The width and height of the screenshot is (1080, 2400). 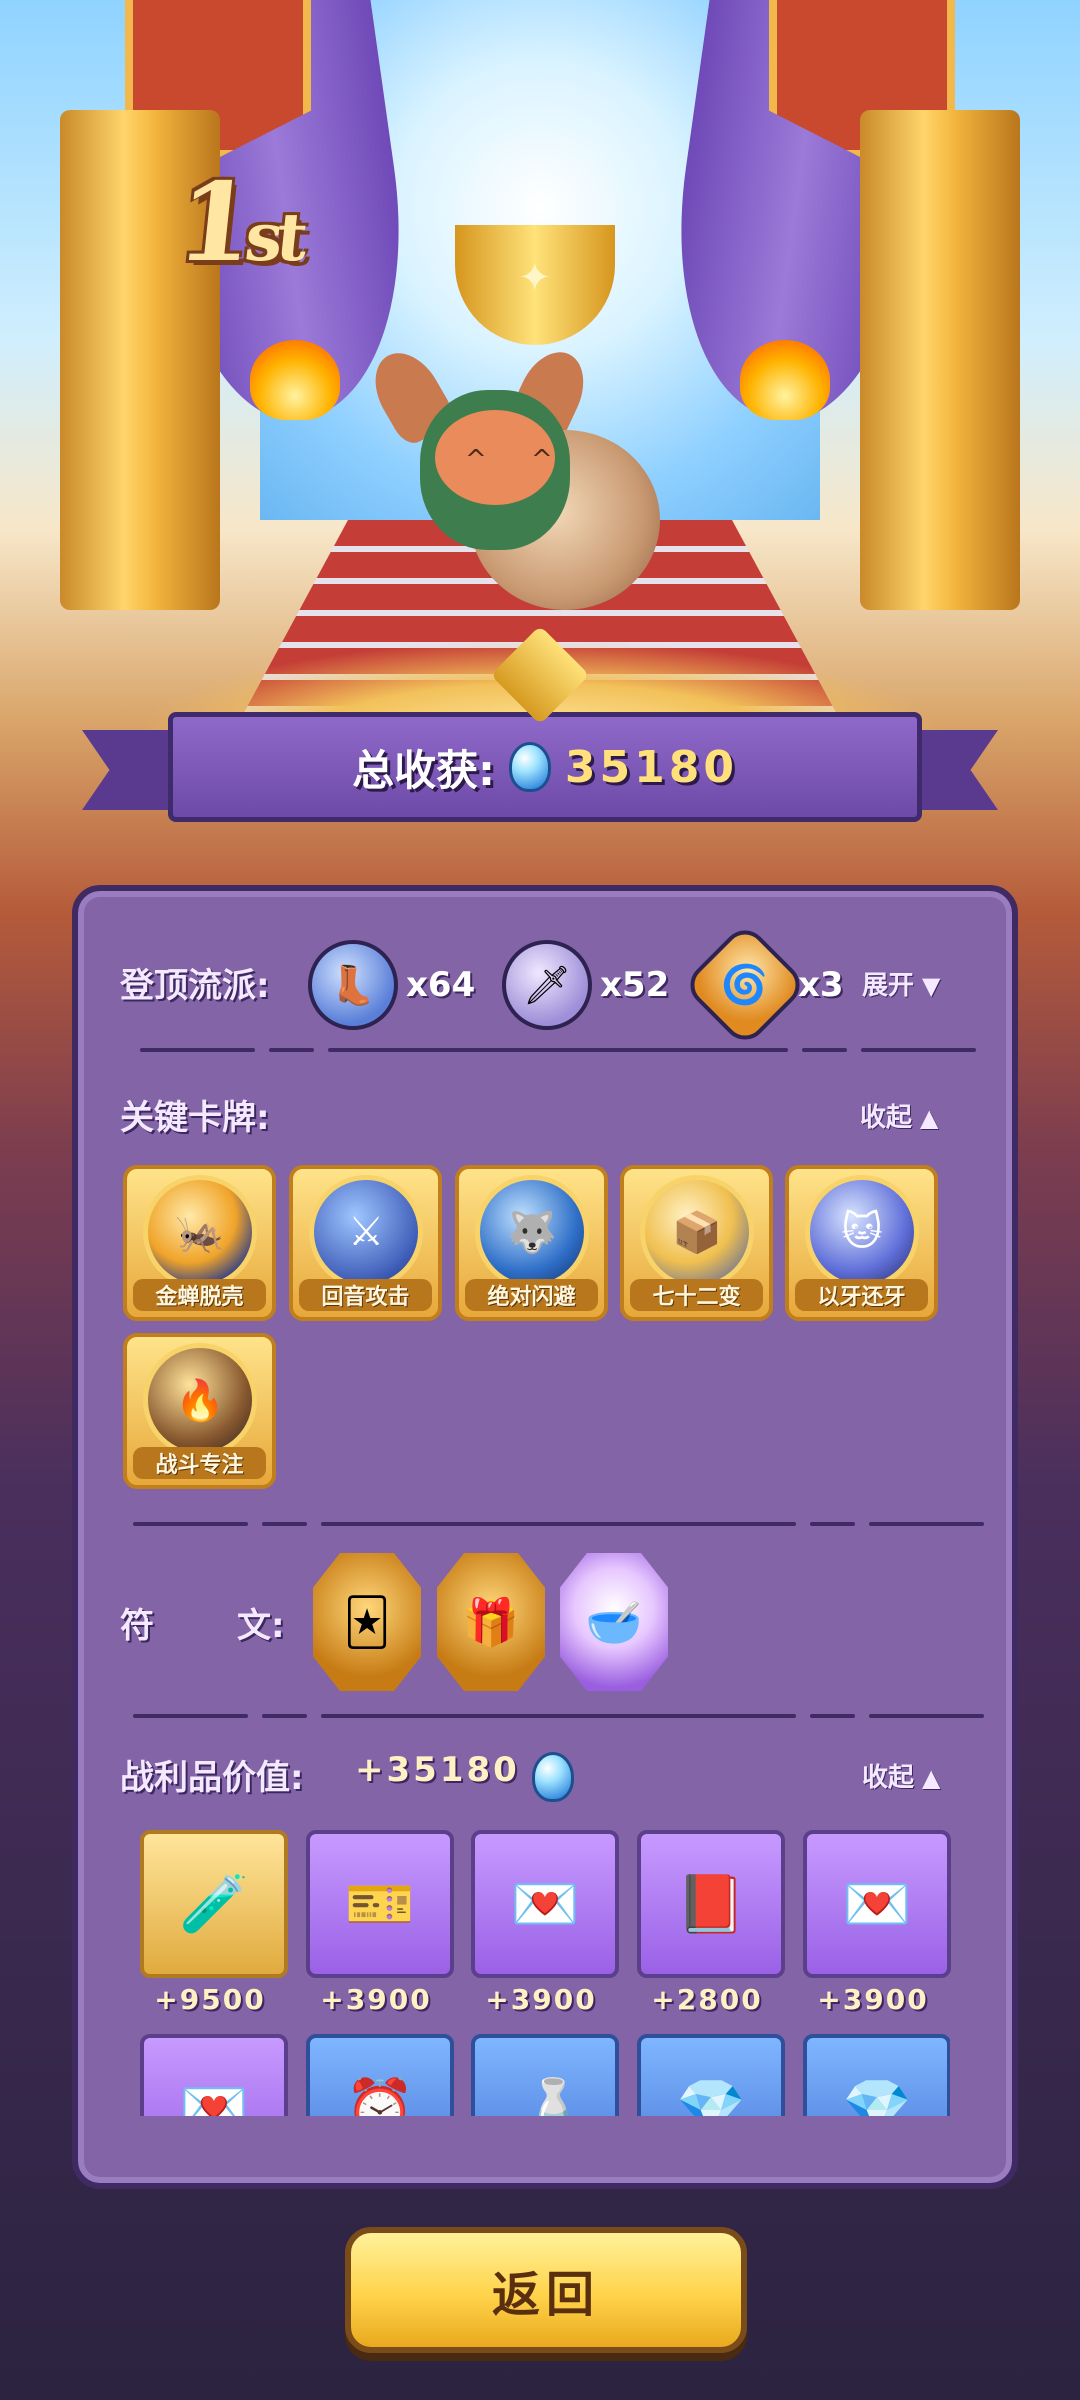 What do you see at coordinates (240, 223) in the screenshot?
I see `rank-badge: 1st` at bounding box center [240, 223].